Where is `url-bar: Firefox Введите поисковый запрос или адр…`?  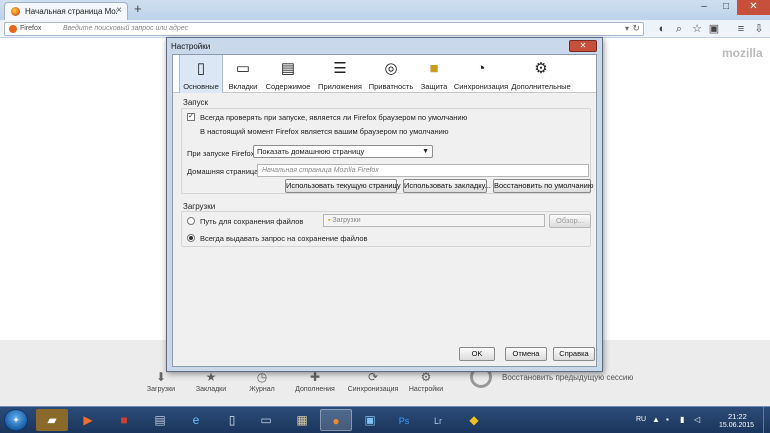 url-bar: Firefox Введите поисковый запрос или адр… is located at coordinates (324, 29).